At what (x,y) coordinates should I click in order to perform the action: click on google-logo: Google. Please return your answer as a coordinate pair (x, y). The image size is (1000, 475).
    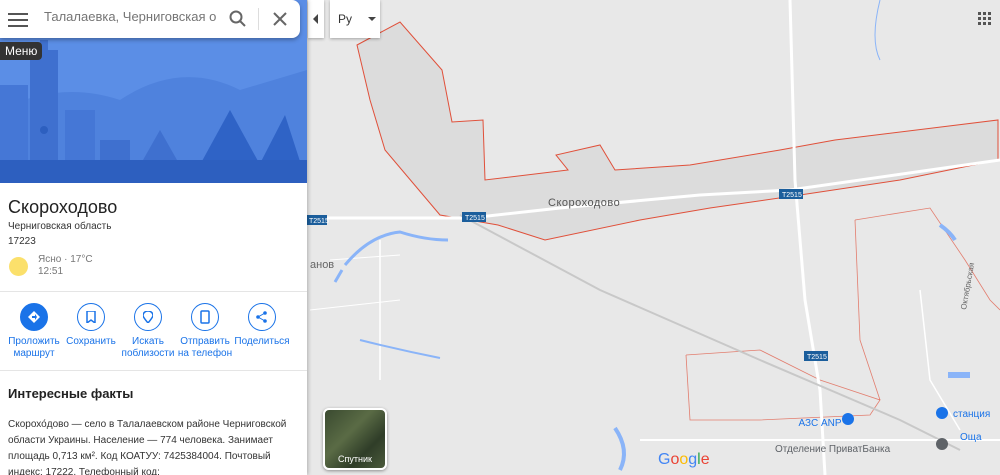
    Looking at the image, I should click on (684, 459).